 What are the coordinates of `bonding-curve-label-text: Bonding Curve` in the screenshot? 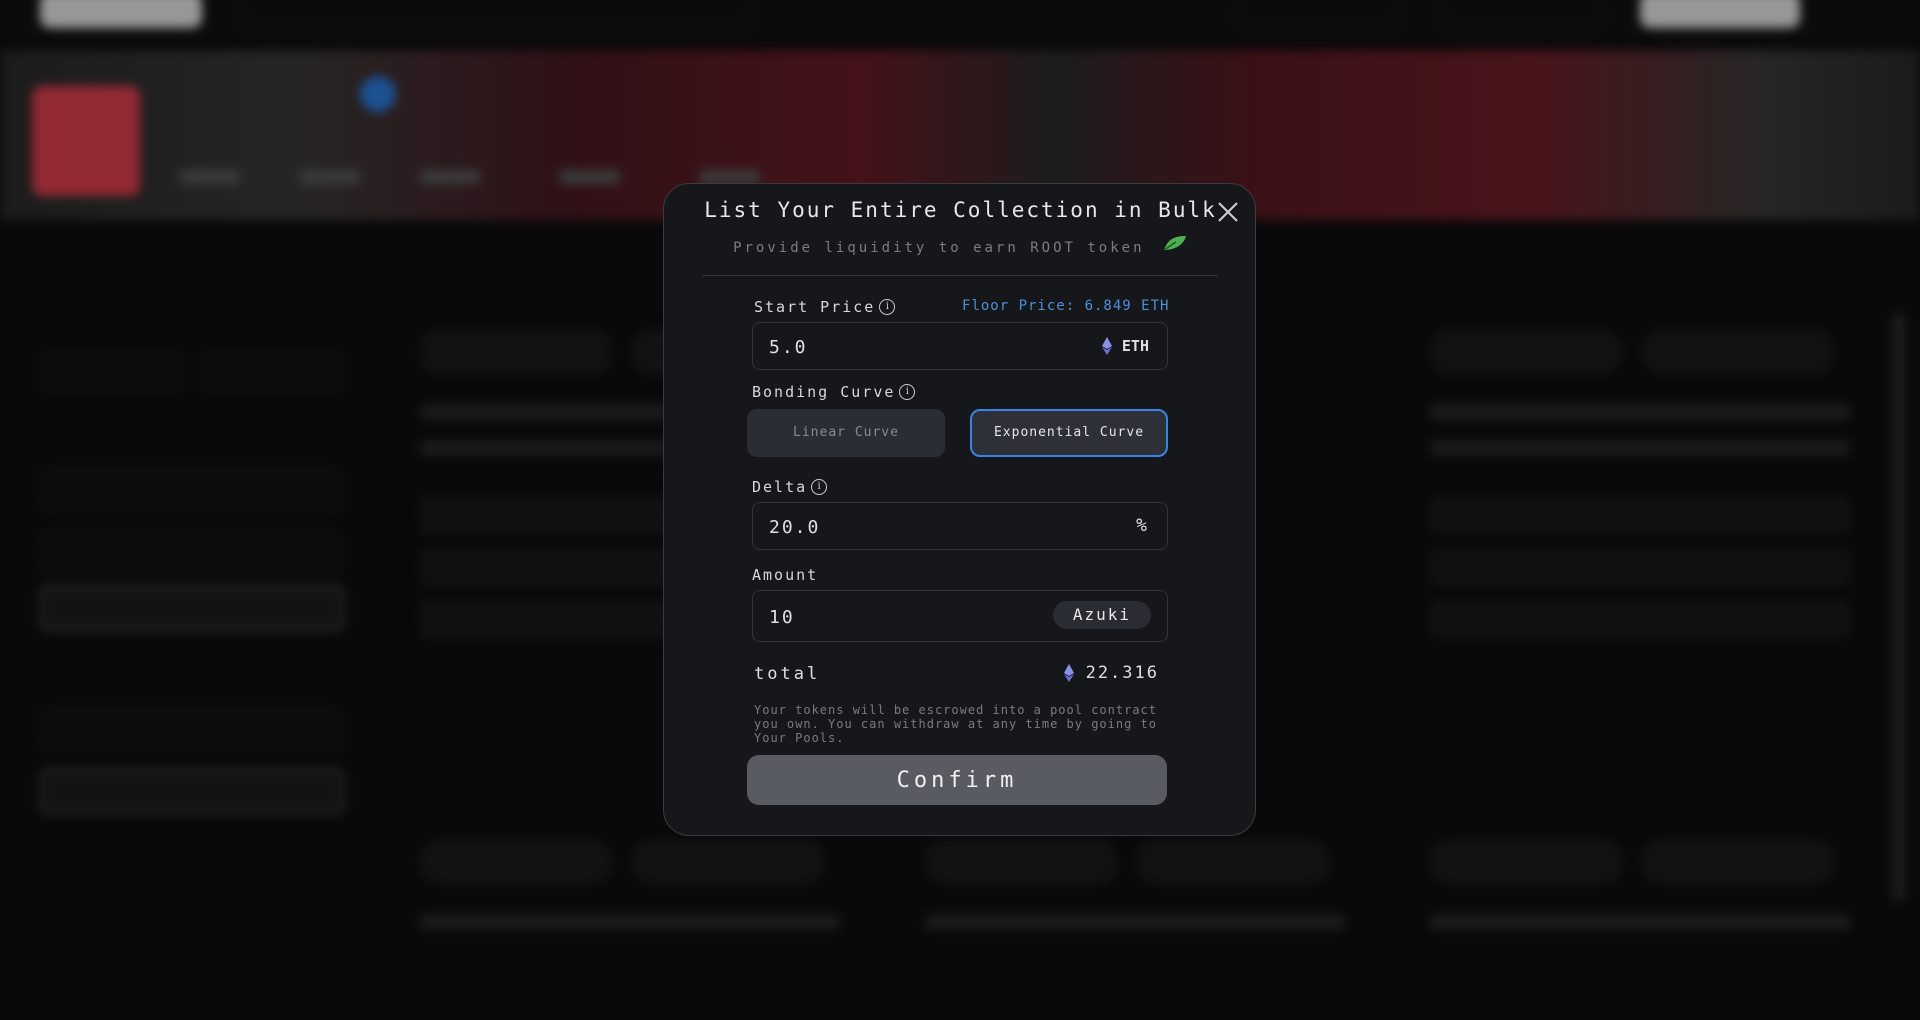 It's located at (824, 392).